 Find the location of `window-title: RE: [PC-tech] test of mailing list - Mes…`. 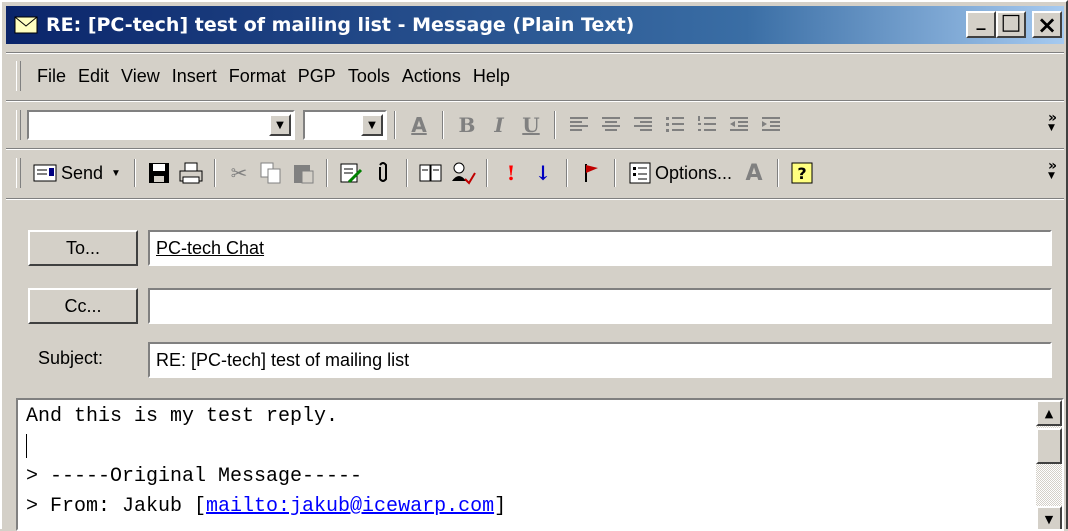

window-title: RE: [PC-tech] test of mailing list - Mes… is located at coordinates (340, 25).